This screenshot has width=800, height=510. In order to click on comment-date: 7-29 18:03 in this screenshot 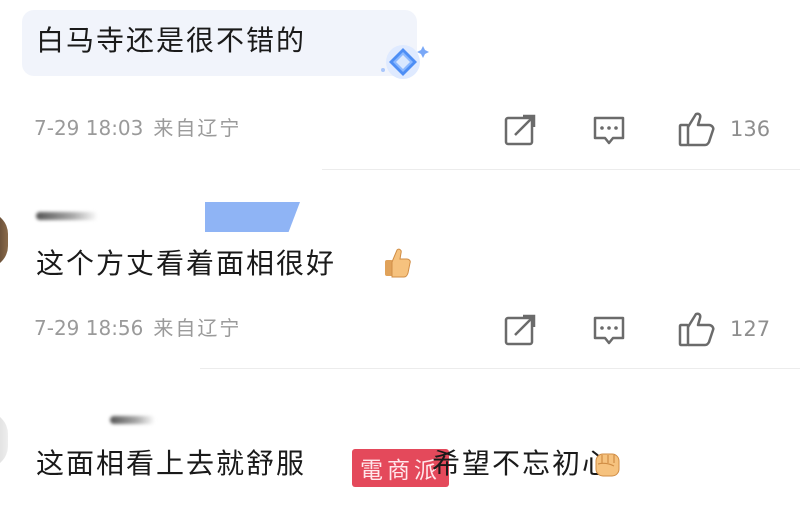, I will do `click(89, 128)`.